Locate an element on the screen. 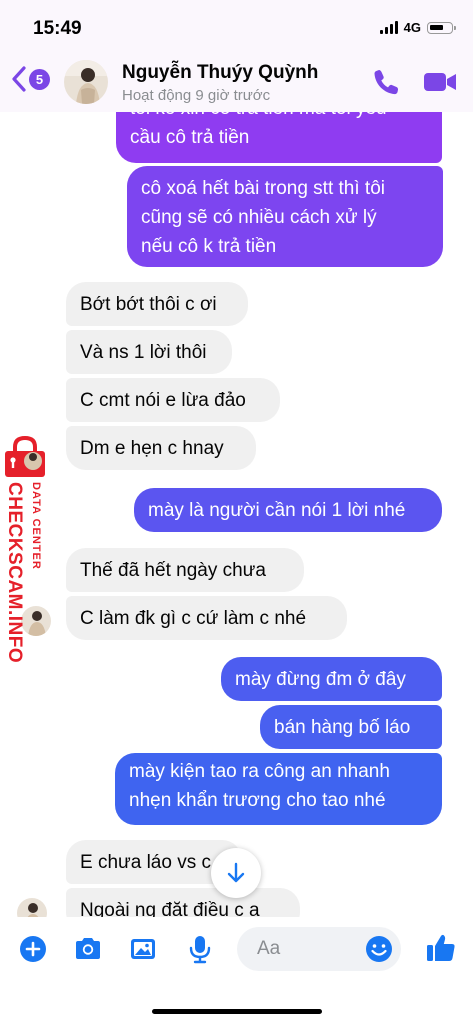 The width and height of the screenshot is (473, 1024). activity-status: Hoạt động 9 giờ trước is located at coordinates (196, 95).